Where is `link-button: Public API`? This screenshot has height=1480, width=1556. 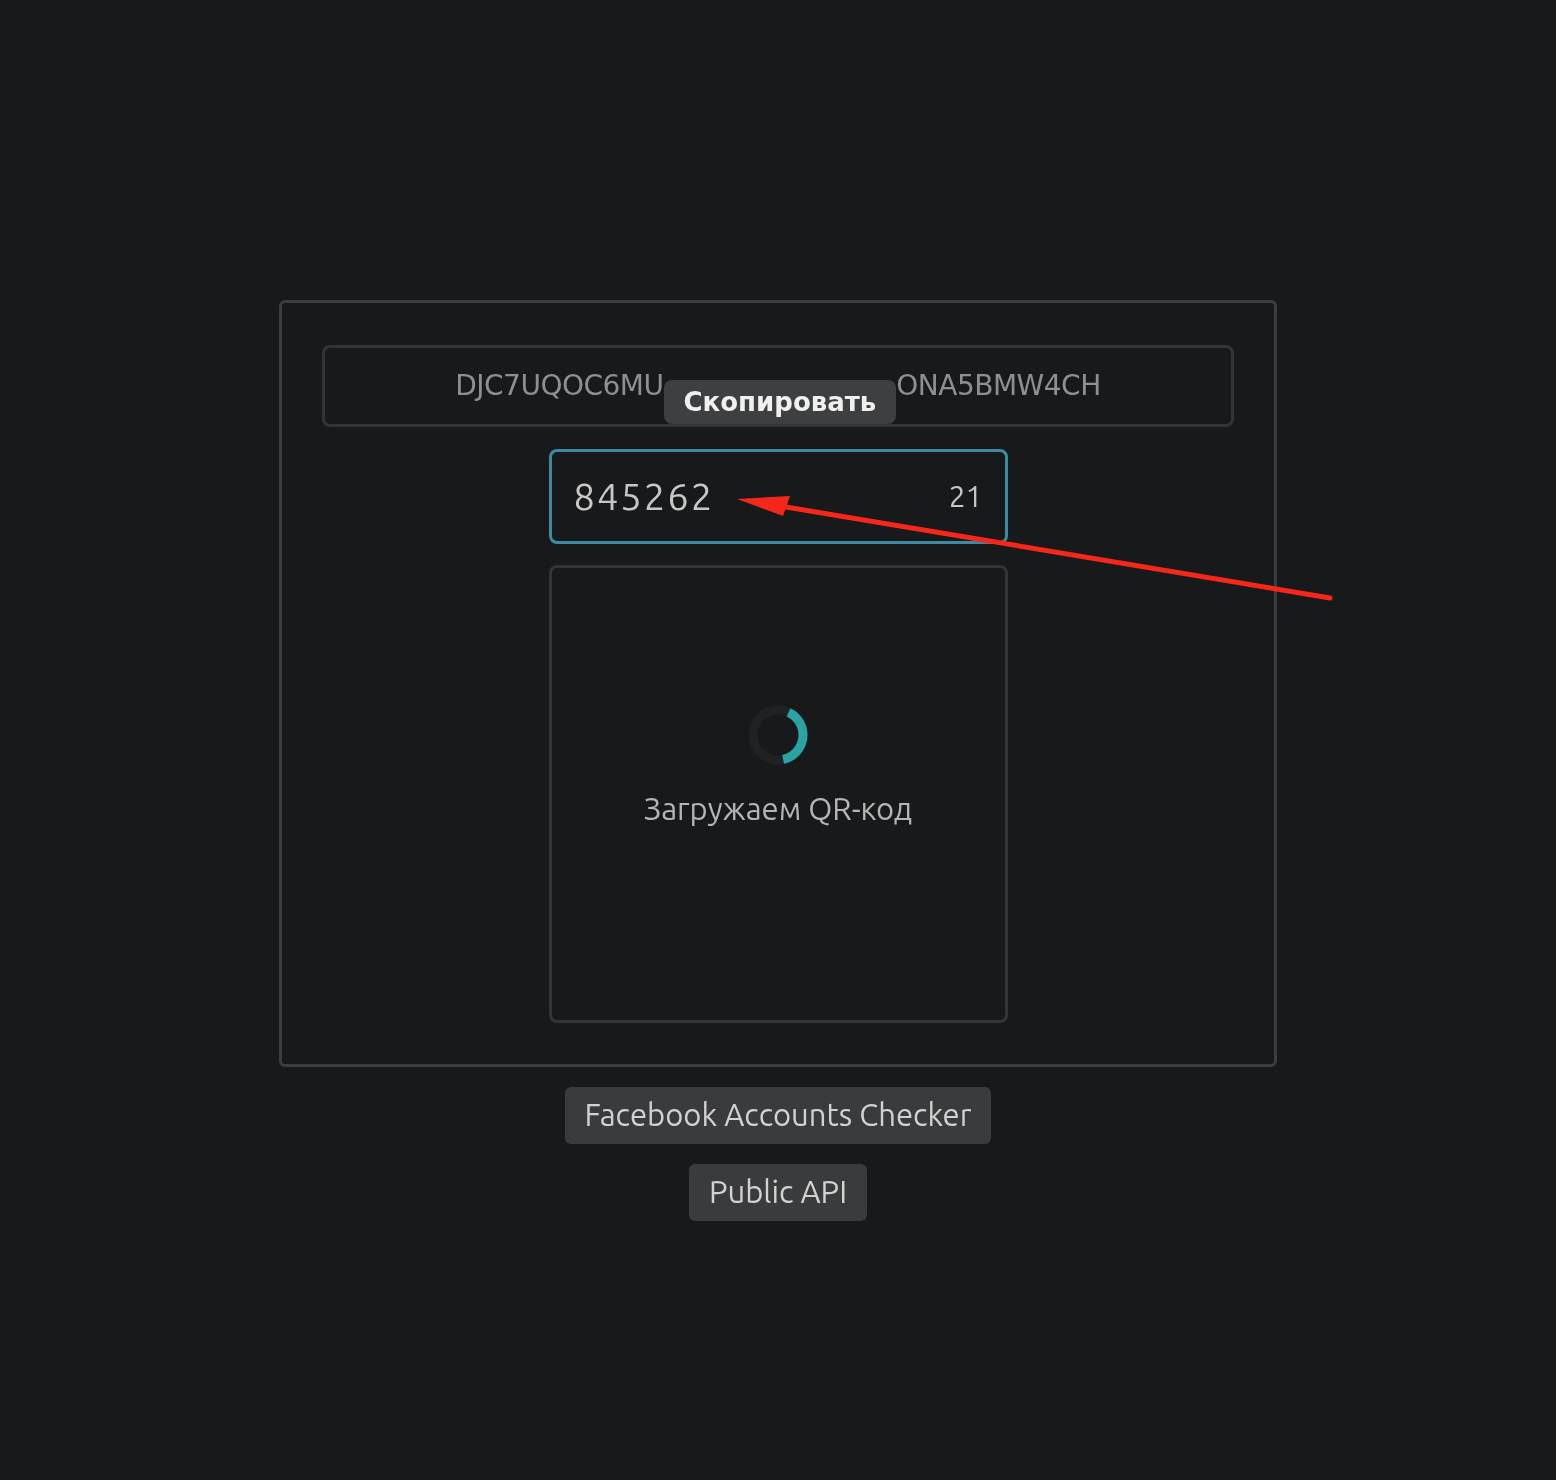
link-button: Public API is located at coordinates (778, 1192).